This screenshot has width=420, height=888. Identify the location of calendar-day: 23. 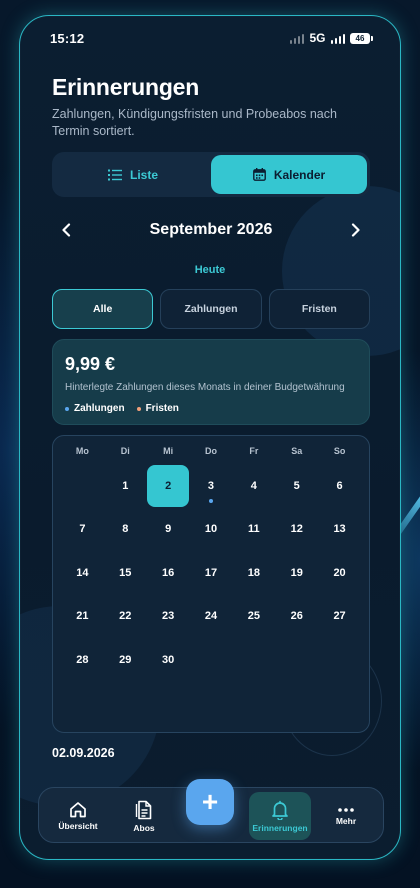
(168, 617).